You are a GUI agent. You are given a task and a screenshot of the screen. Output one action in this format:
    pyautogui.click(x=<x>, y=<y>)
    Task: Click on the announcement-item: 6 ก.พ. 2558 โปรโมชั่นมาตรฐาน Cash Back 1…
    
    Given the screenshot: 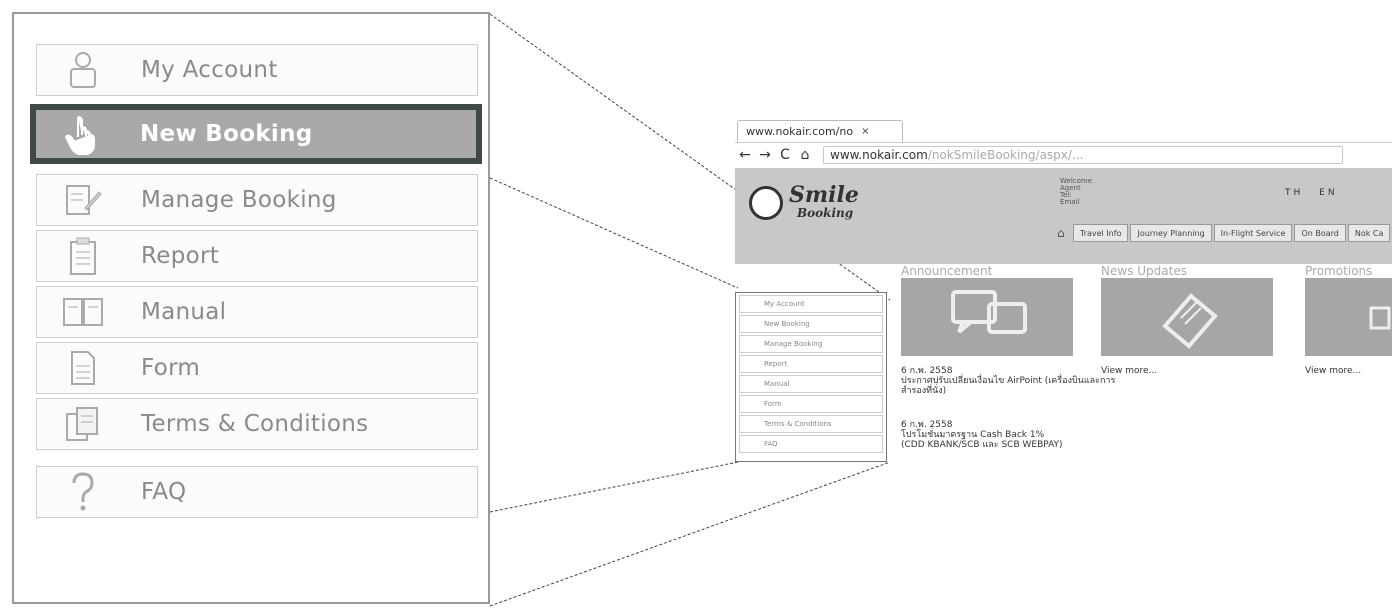 What is the action you would take?
    pyautogui.click(x=1016, y=435)
    